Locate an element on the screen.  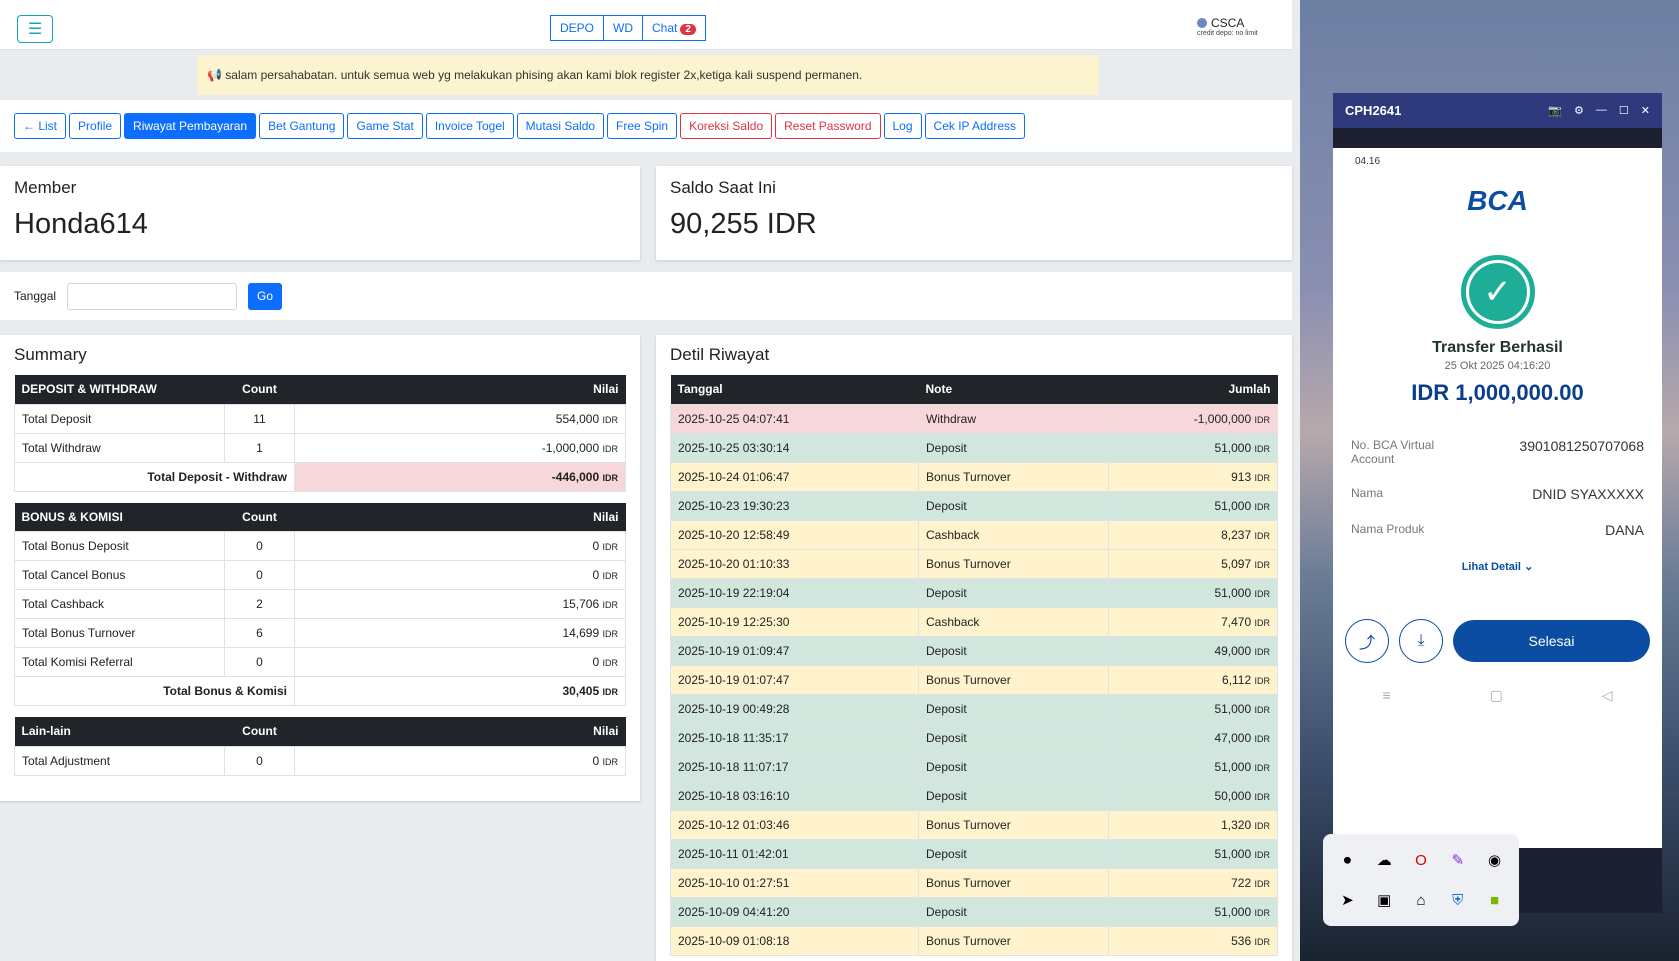
va-label: No. BCA Virtual Account is located at coordinates (1393, 452).